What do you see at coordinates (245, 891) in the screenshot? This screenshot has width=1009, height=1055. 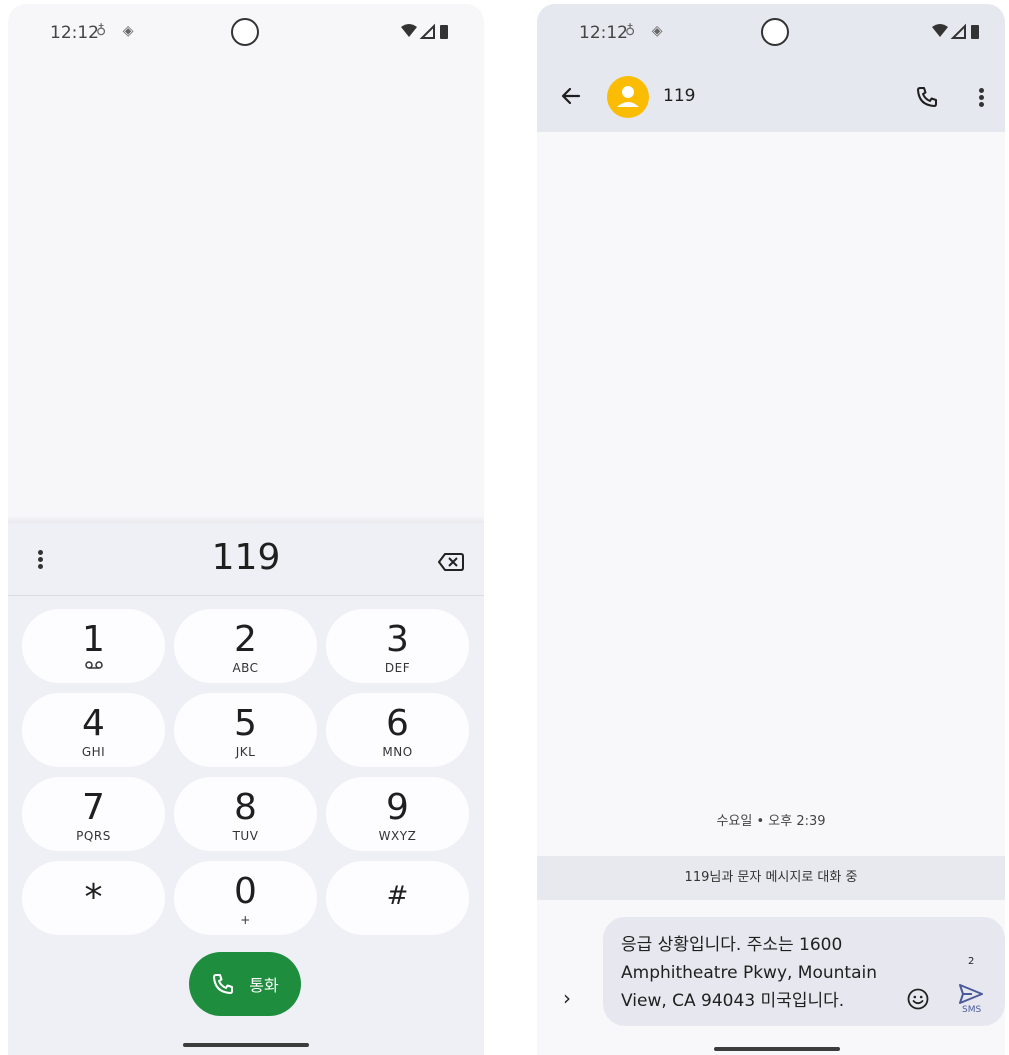 I see `key-digit: 0` at bounding box center [245, 891].